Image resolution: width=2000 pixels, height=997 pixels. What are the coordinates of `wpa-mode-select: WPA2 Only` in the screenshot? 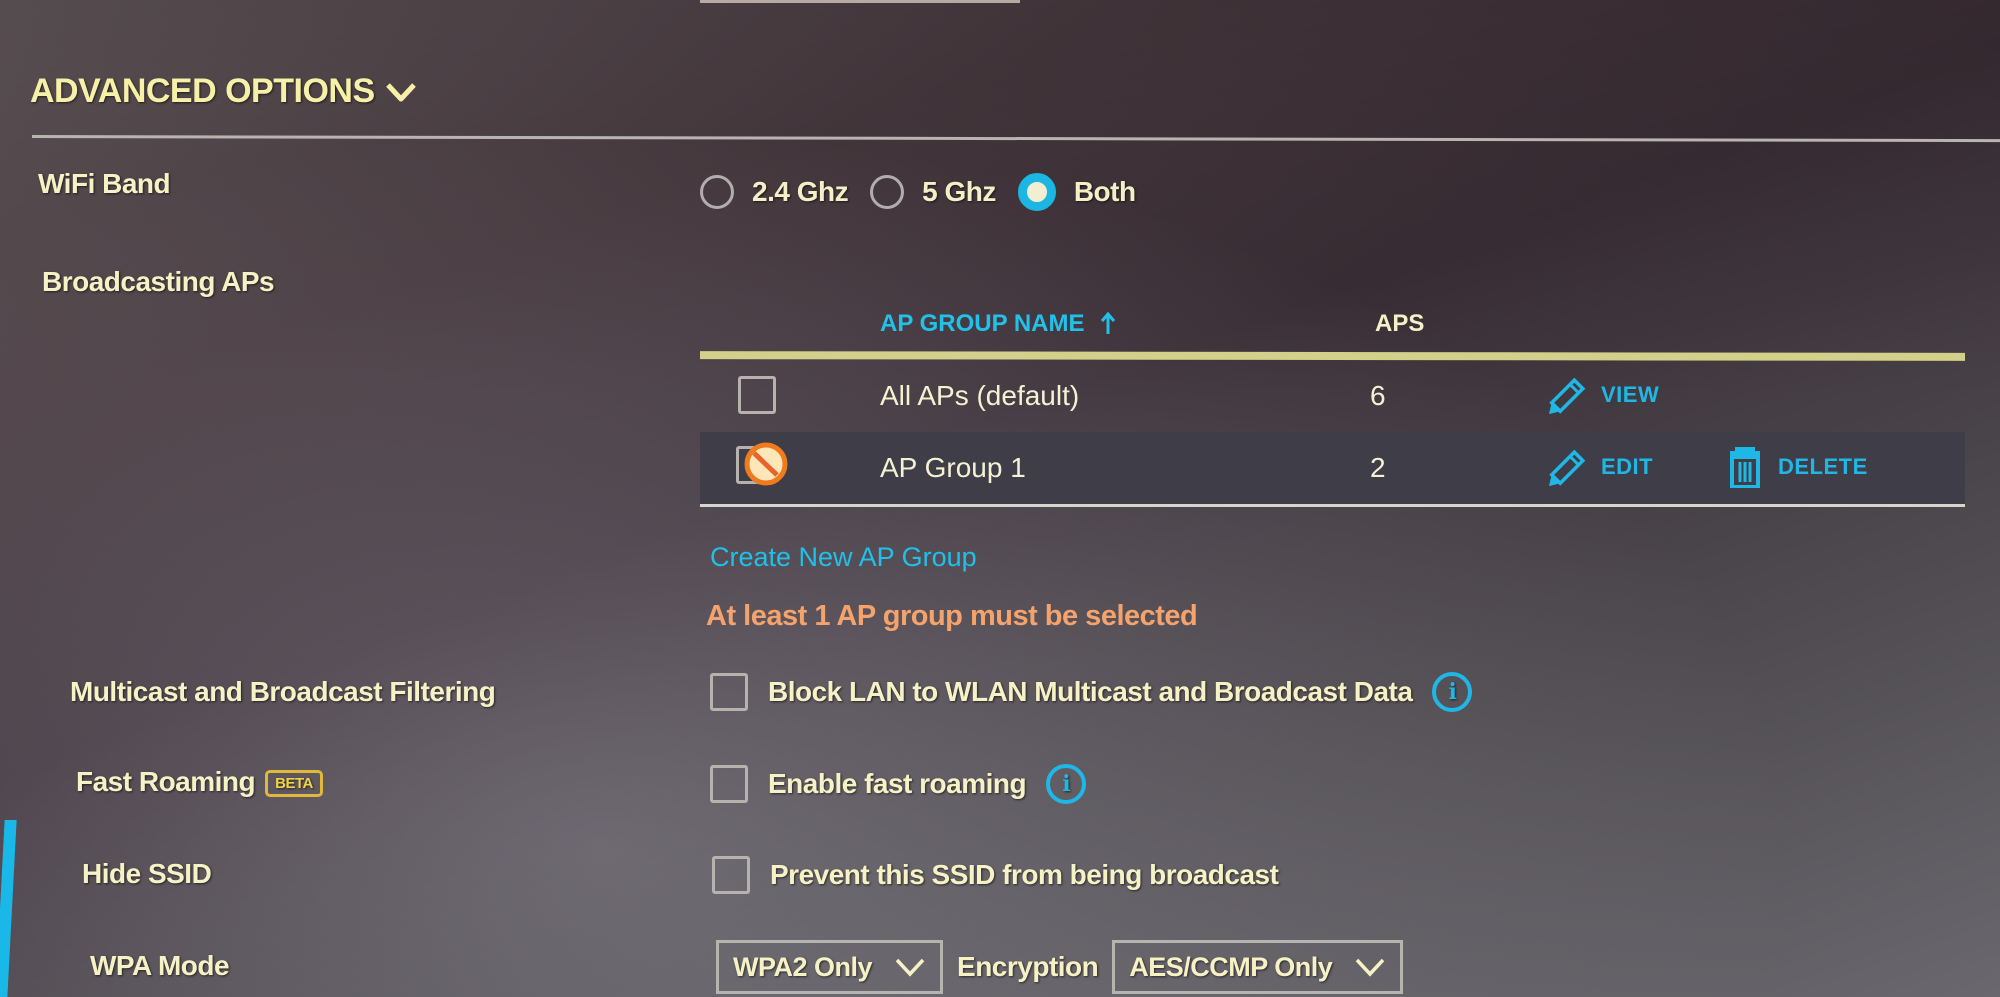 It's located at (830, 967).